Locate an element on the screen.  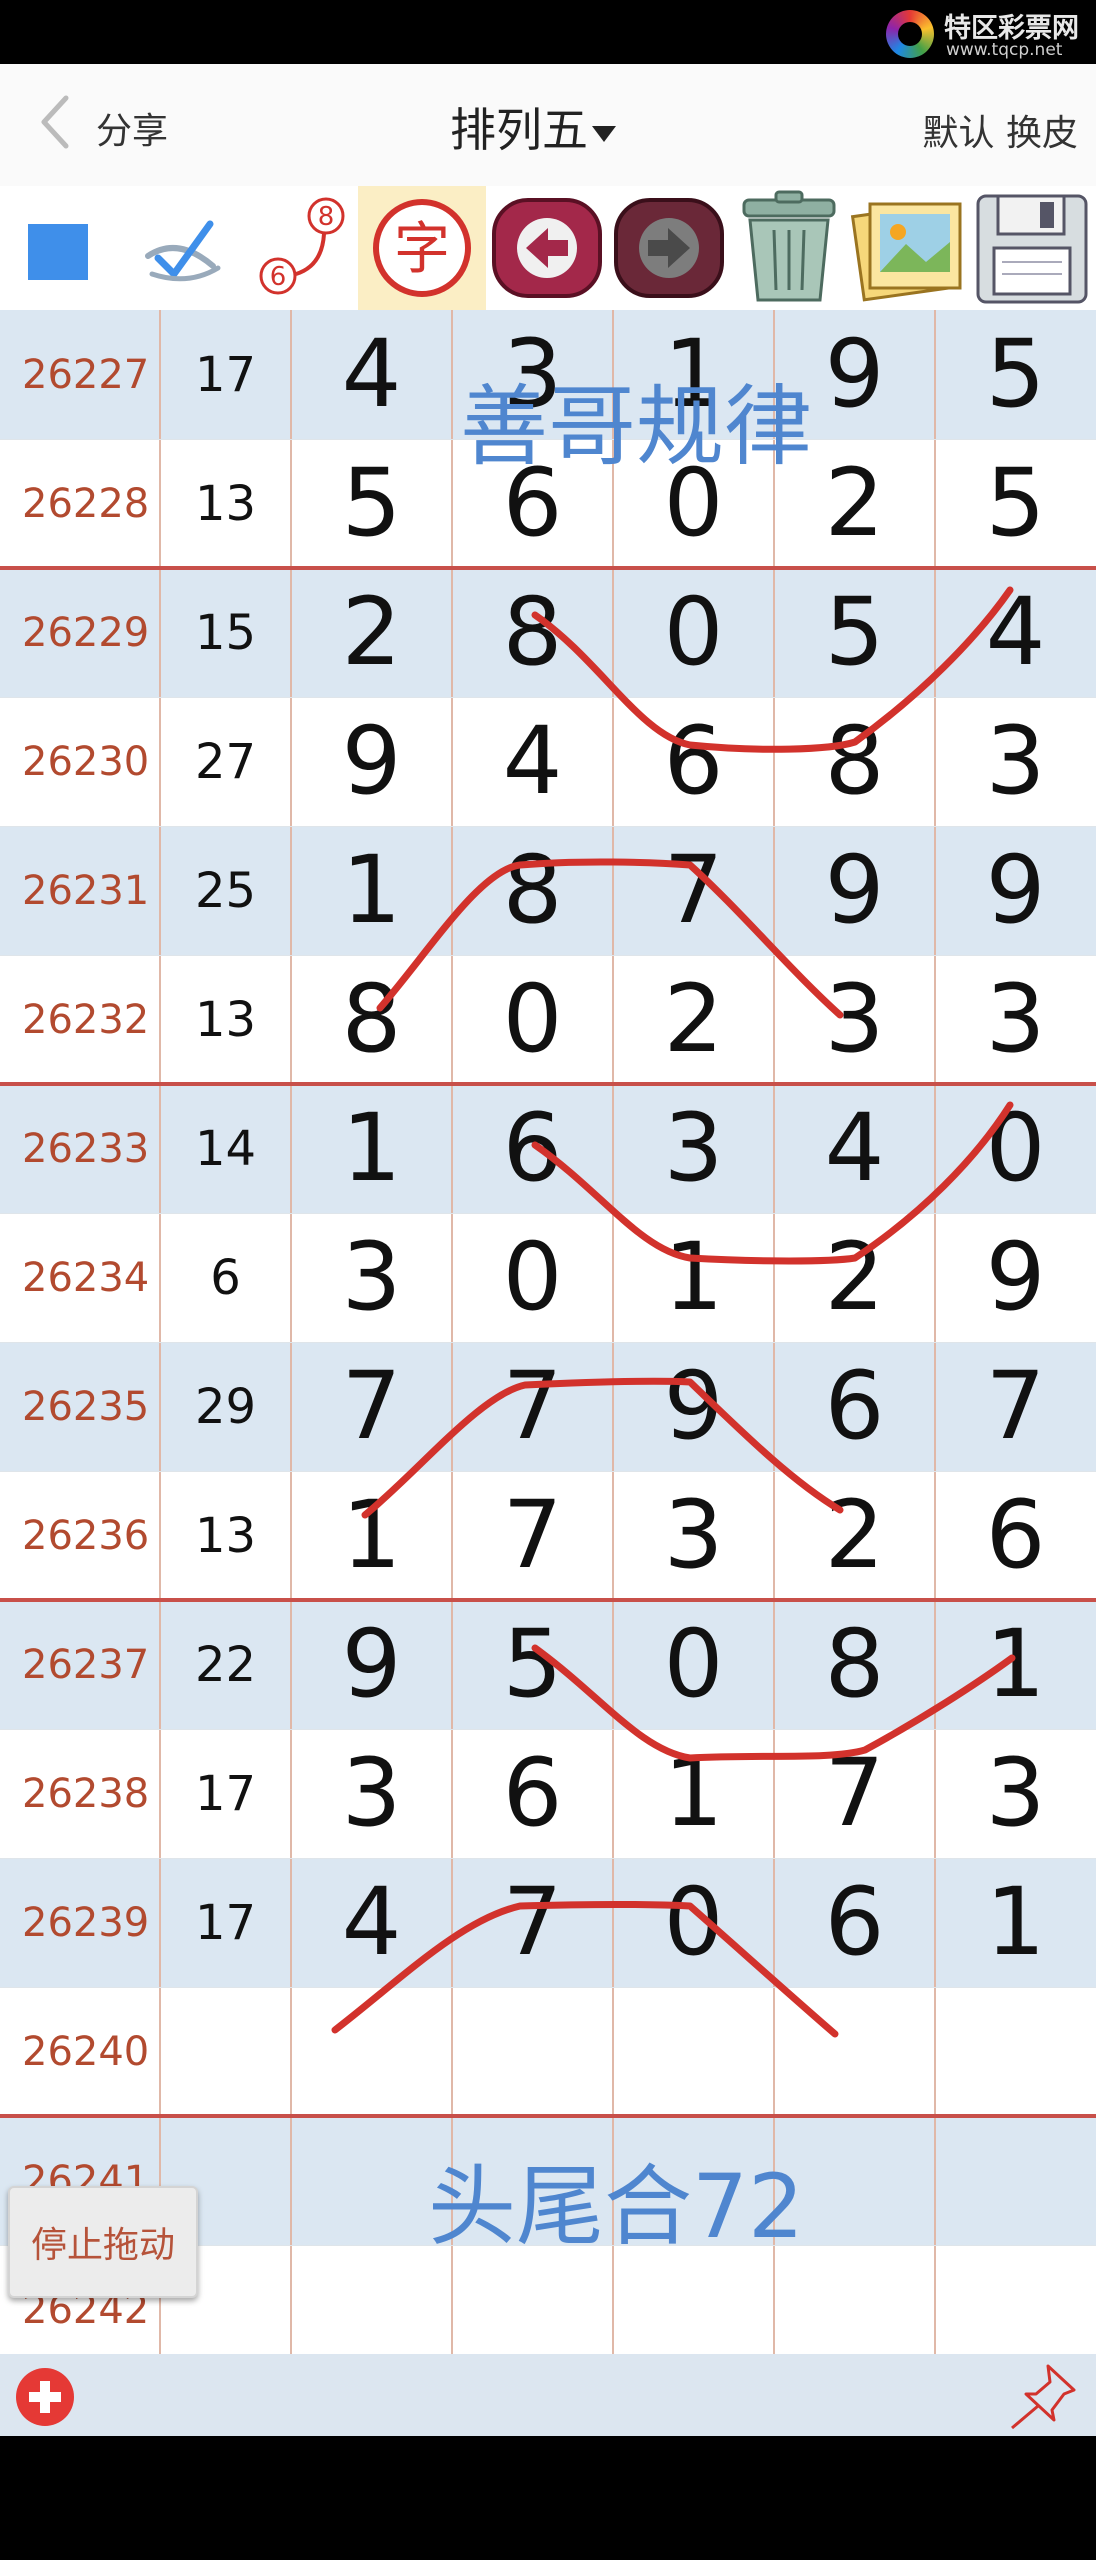
trash-button is located at coordinates (789, 248).